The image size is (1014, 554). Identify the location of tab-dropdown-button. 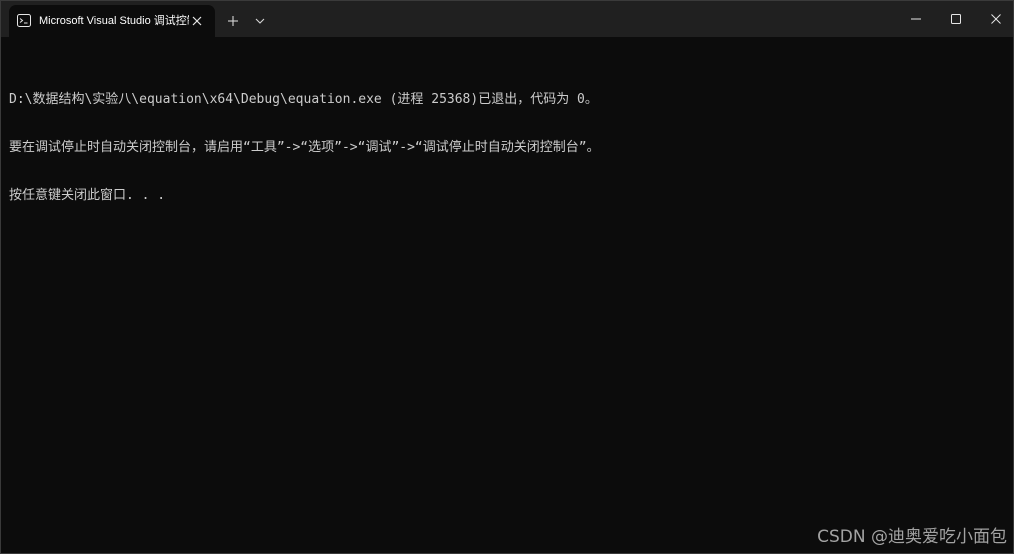
(260, 21).